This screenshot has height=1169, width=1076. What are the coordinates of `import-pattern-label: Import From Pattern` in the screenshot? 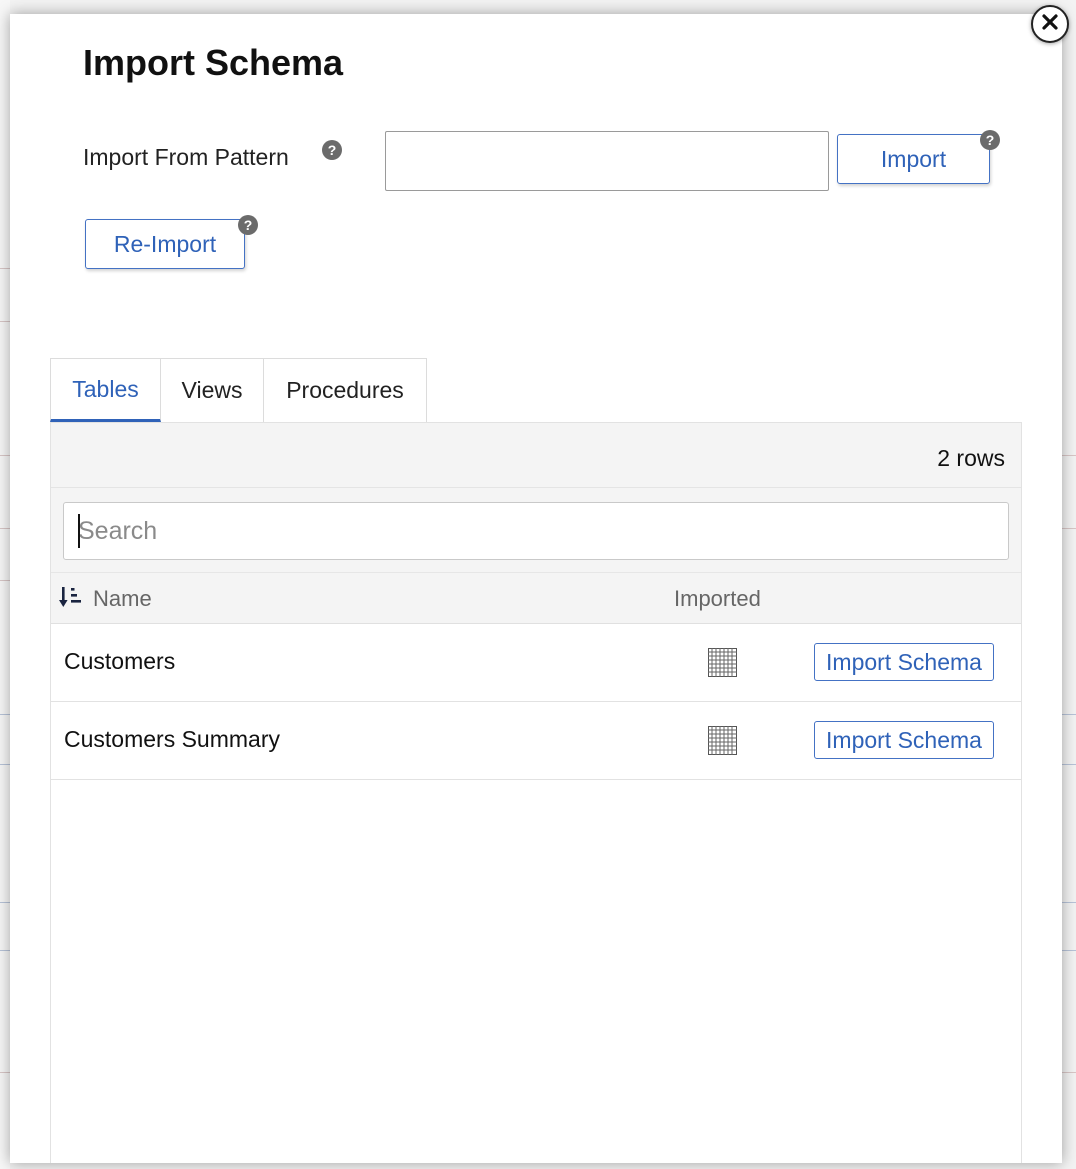 It's located at (186, 157).